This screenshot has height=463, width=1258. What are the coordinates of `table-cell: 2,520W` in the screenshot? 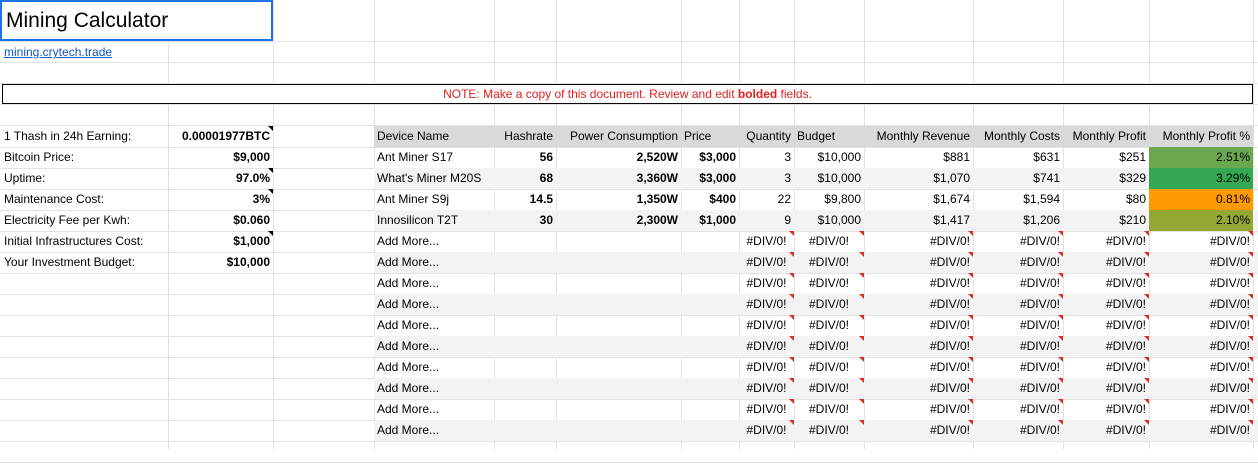 It's located at (618, 157).